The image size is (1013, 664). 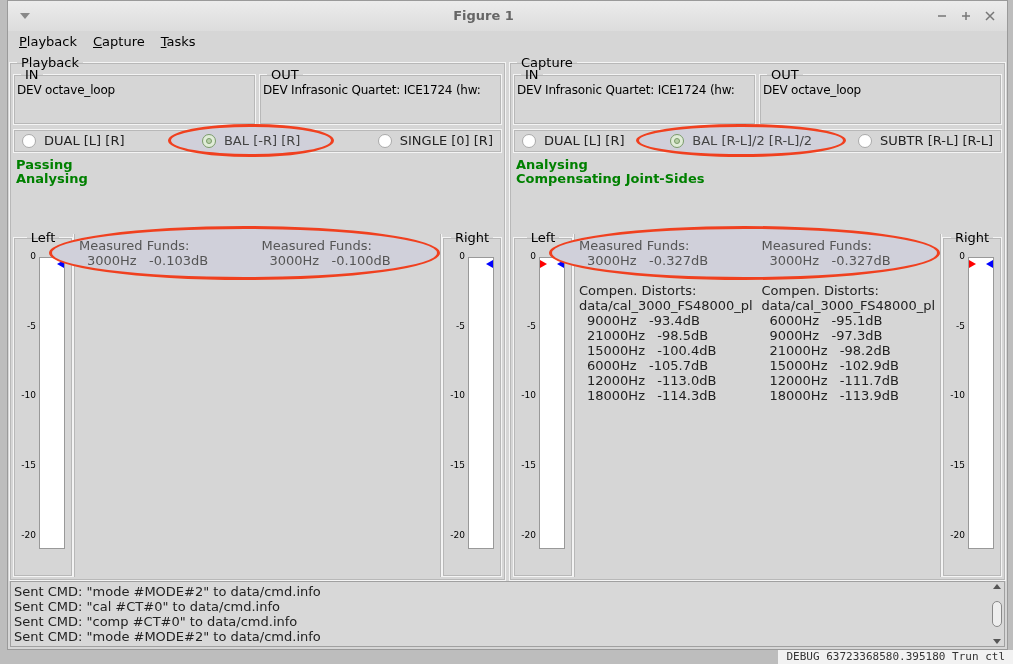 What do you see at coordinates (48, 42) in the screenshot?
I see `menu-item: Playback` at bounding box center [48, 42].